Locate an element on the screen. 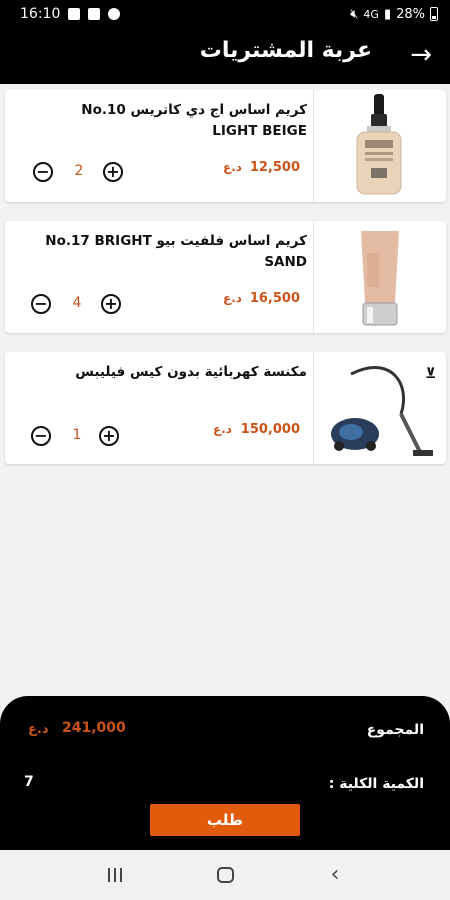  total-value: 241,000 is located at coordinates (94, 728).